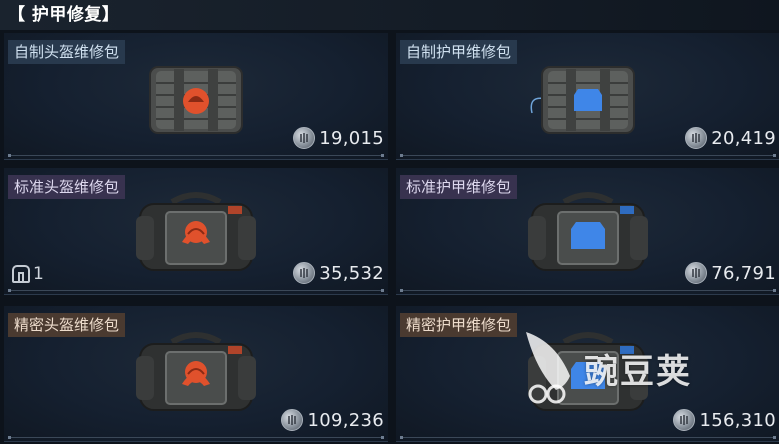 The width and height of the screenshot is (779, 444). I want to click on price-value: 20,419, so click(743, 138).